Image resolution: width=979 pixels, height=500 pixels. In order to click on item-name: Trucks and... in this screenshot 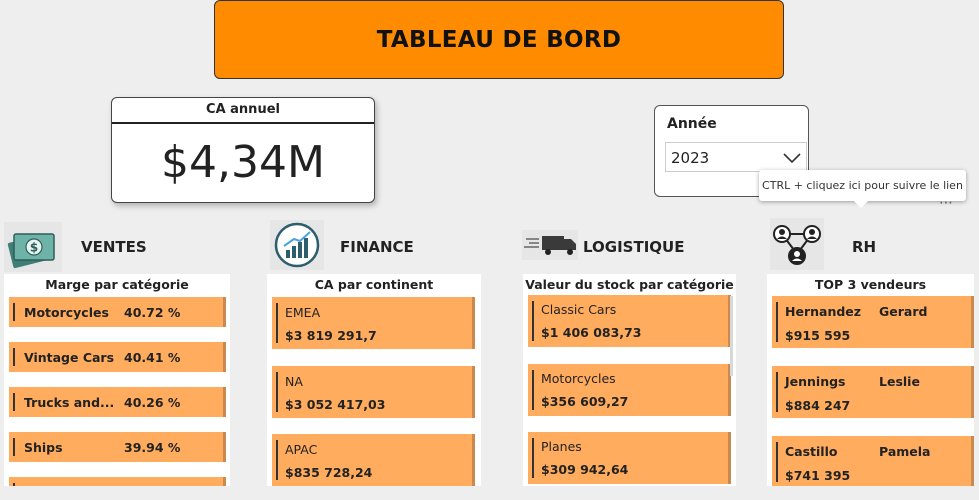, I will do `click(69, 402)`.